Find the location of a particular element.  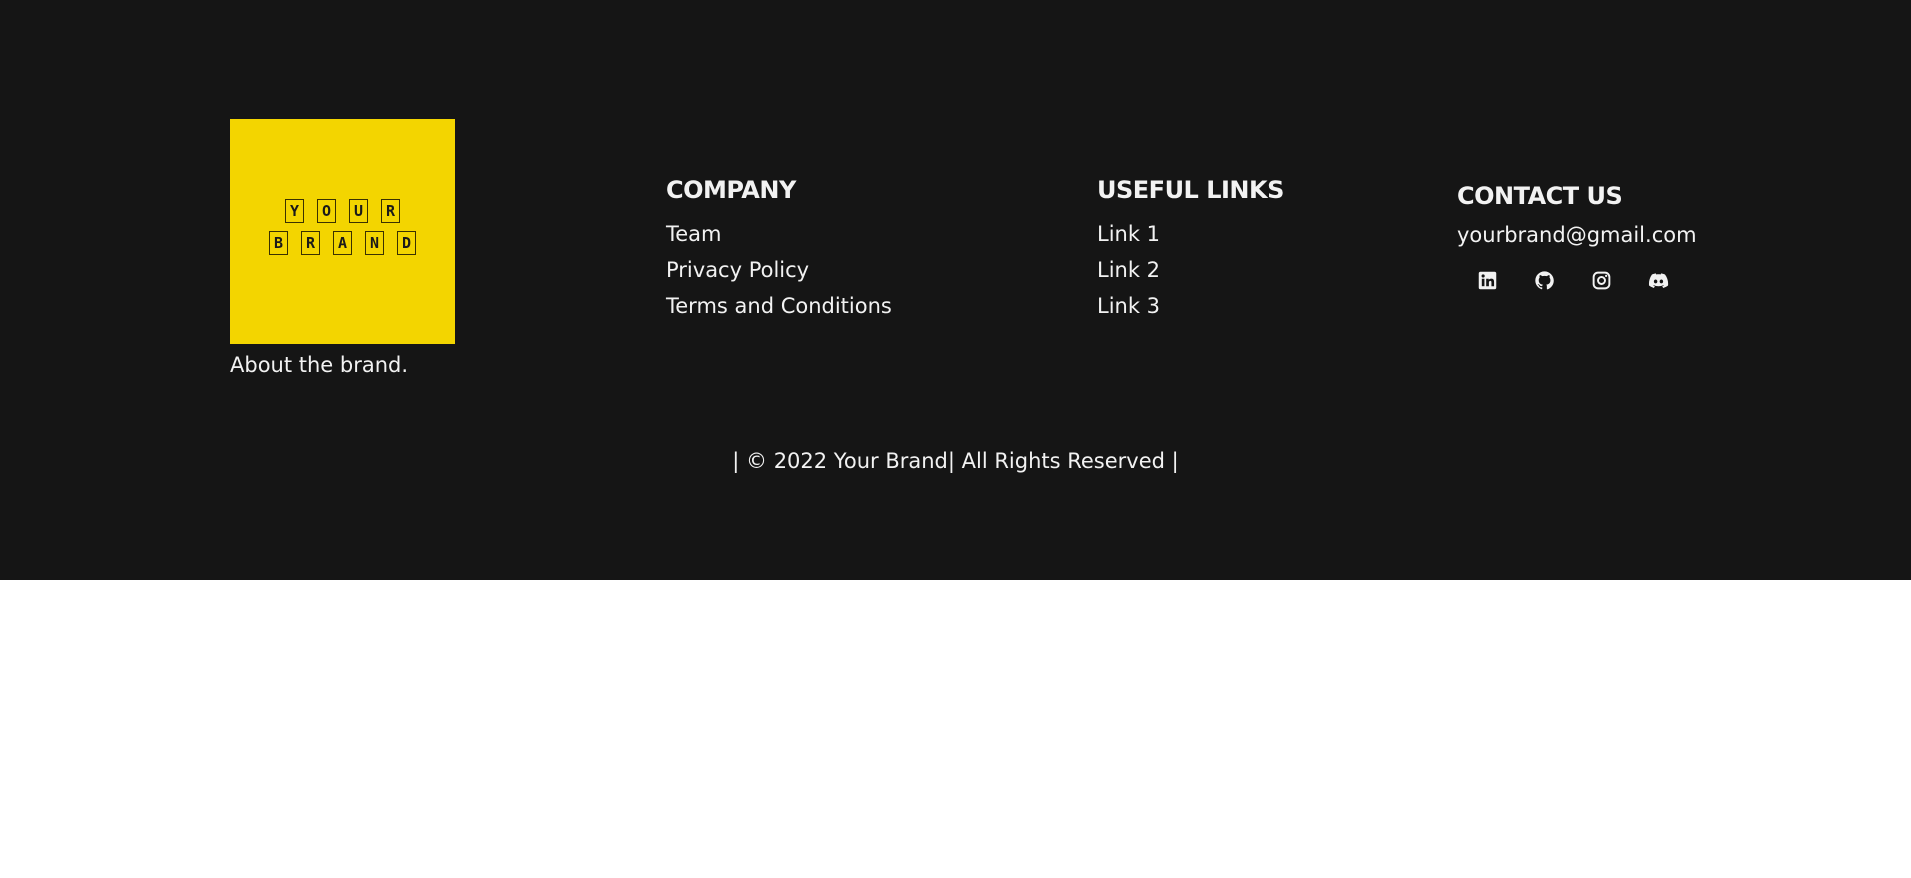

link-2: Link 2 is located at coordinates (1190, 270).